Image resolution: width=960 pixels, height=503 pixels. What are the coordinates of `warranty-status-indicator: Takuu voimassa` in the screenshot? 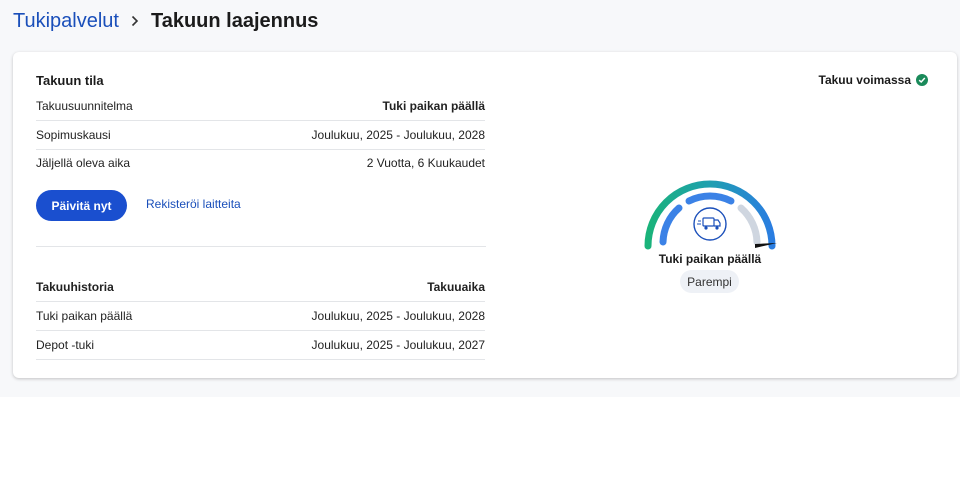 It's located at (873, 80).